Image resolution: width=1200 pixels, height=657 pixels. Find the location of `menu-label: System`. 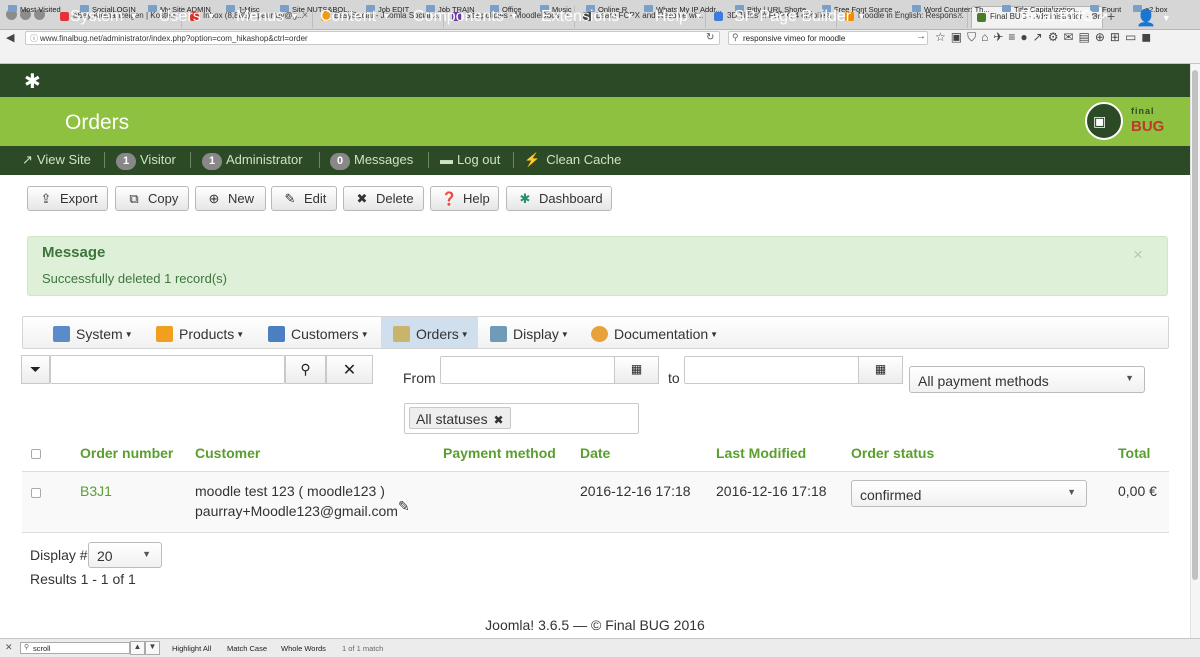

menu-label: System is located at coordinates (97, 16).